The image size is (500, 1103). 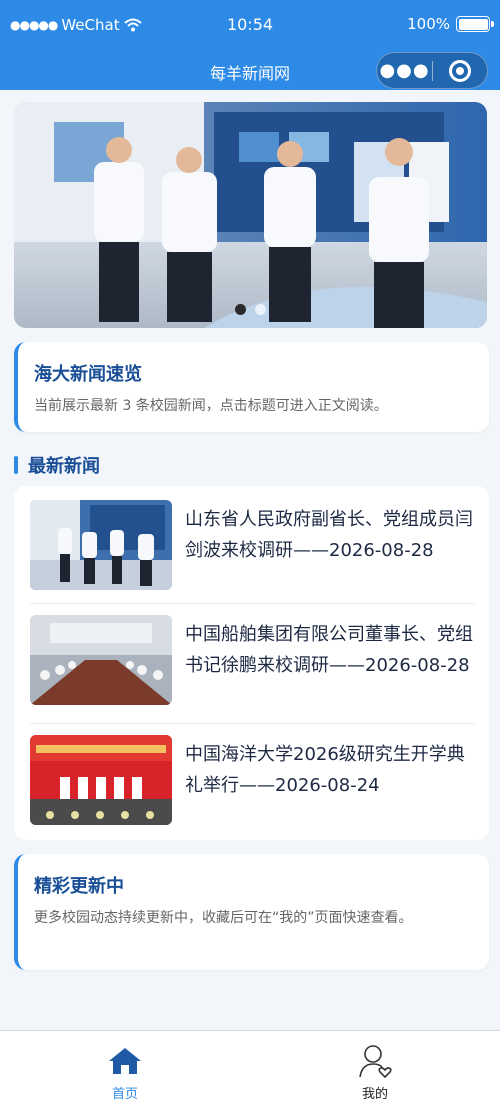 I want to click on news-item-1: 山东省人民政府副省长、党组成员闫剑波来校调研——2026-08-28, so click(x=252, y=546).